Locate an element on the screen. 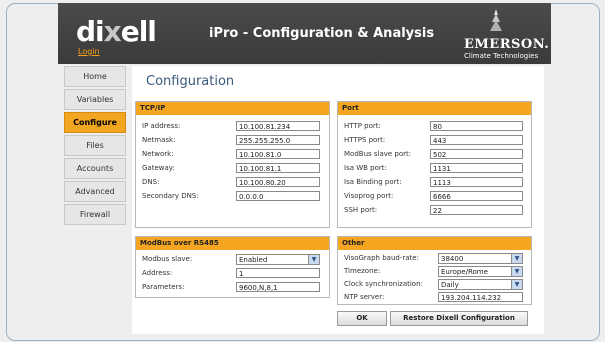 This screenshot has height=342, width=605. emerson-emblem-icon is located at coordinates (496, 20).